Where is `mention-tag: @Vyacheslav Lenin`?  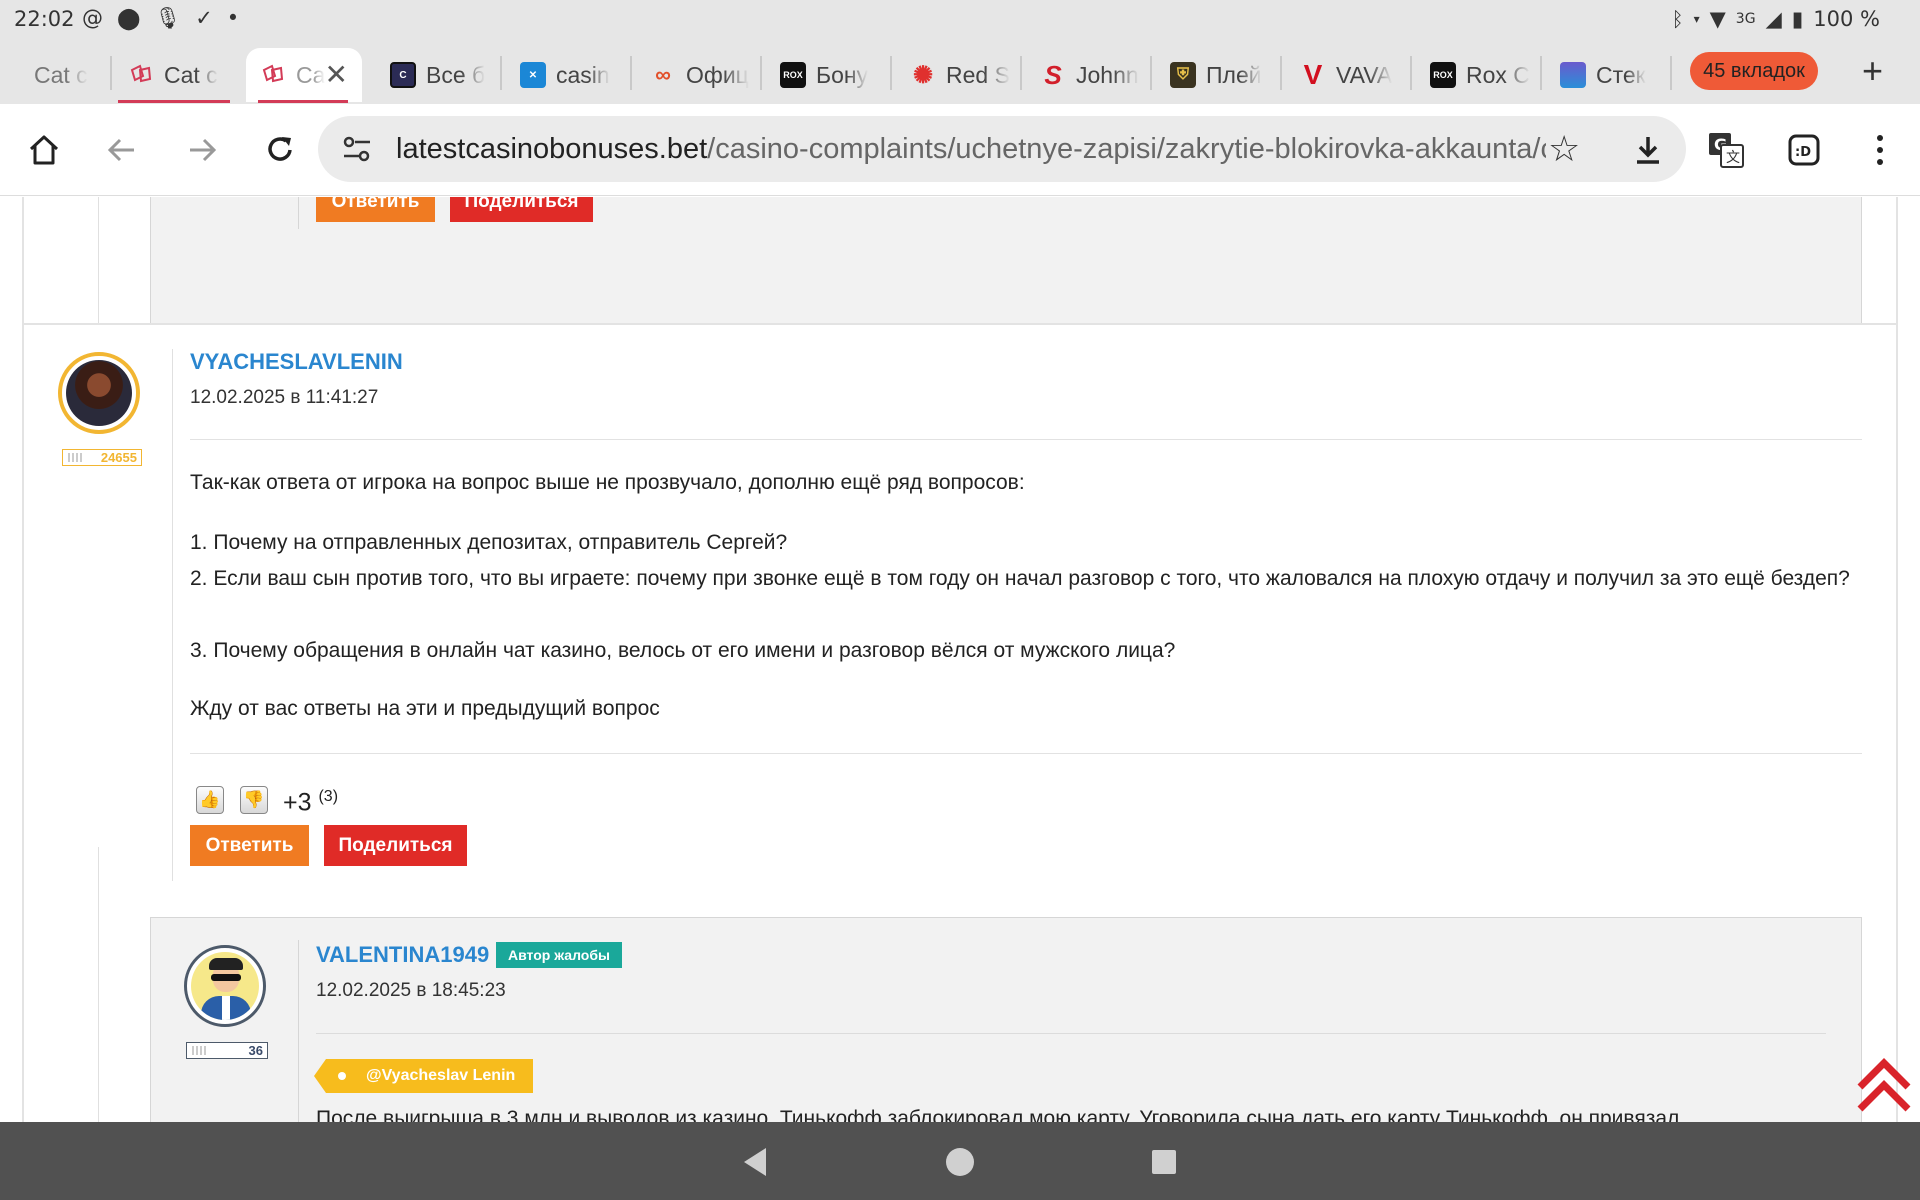 mention-tag: @Vyacheslav Lenin is located at coordinates (423, 1076).